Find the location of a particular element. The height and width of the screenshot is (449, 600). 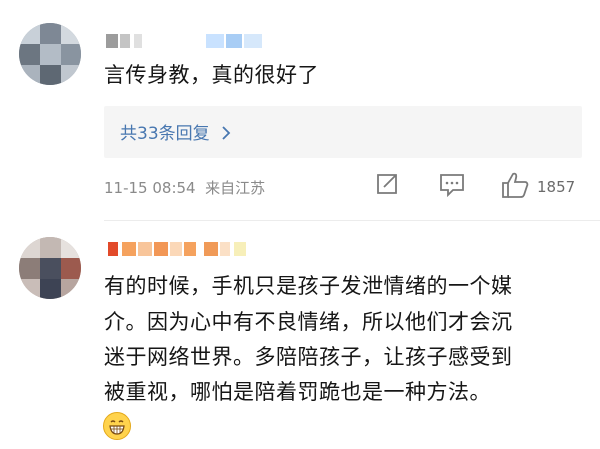

username-blurred is located at coordinates (178, 249).